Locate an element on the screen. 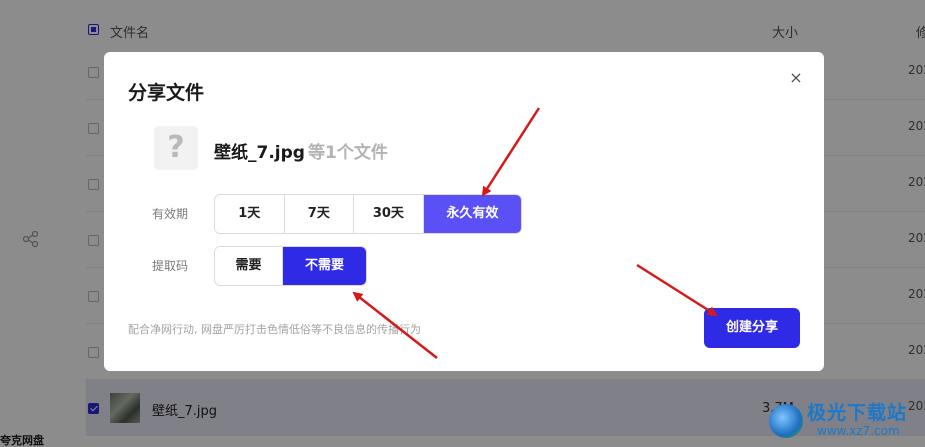  watermark-text: 极光下载站 is located at coordinates (857, 413).